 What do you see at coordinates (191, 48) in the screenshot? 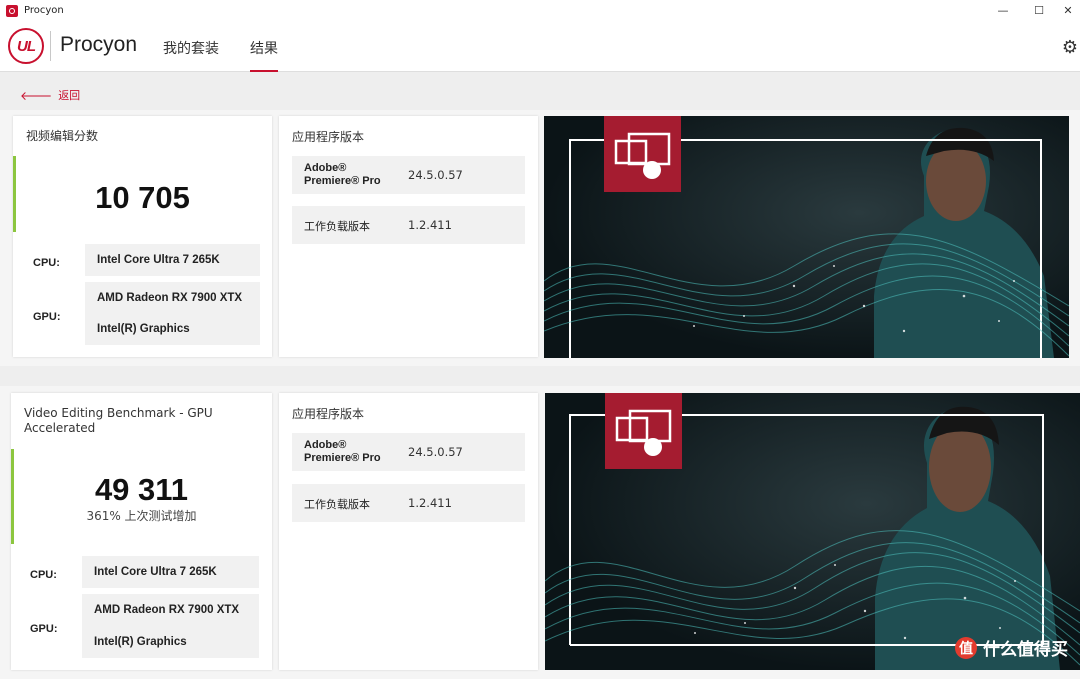
I see `tab-my-suites: 我的套装` at bounding box center [191, 48].